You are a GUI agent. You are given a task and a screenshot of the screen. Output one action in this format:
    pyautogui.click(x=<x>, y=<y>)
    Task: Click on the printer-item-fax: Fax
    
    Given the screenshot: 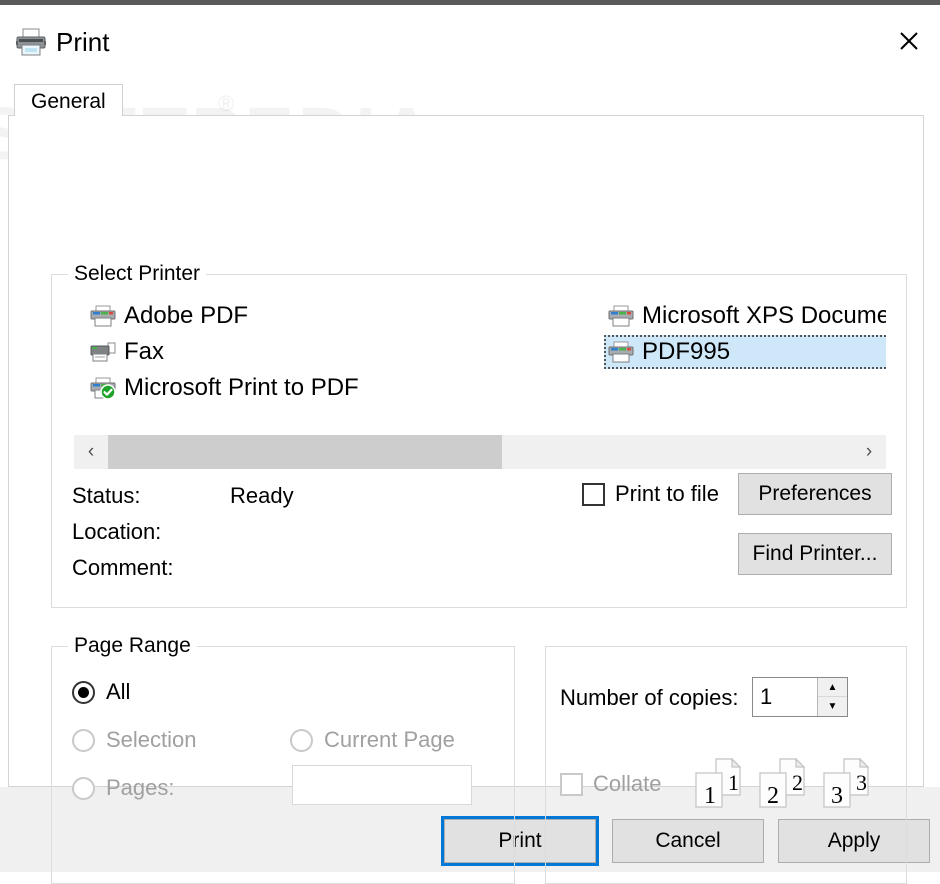 What is the action you would take?
    pyautogui.click(x=276, y=352)
    